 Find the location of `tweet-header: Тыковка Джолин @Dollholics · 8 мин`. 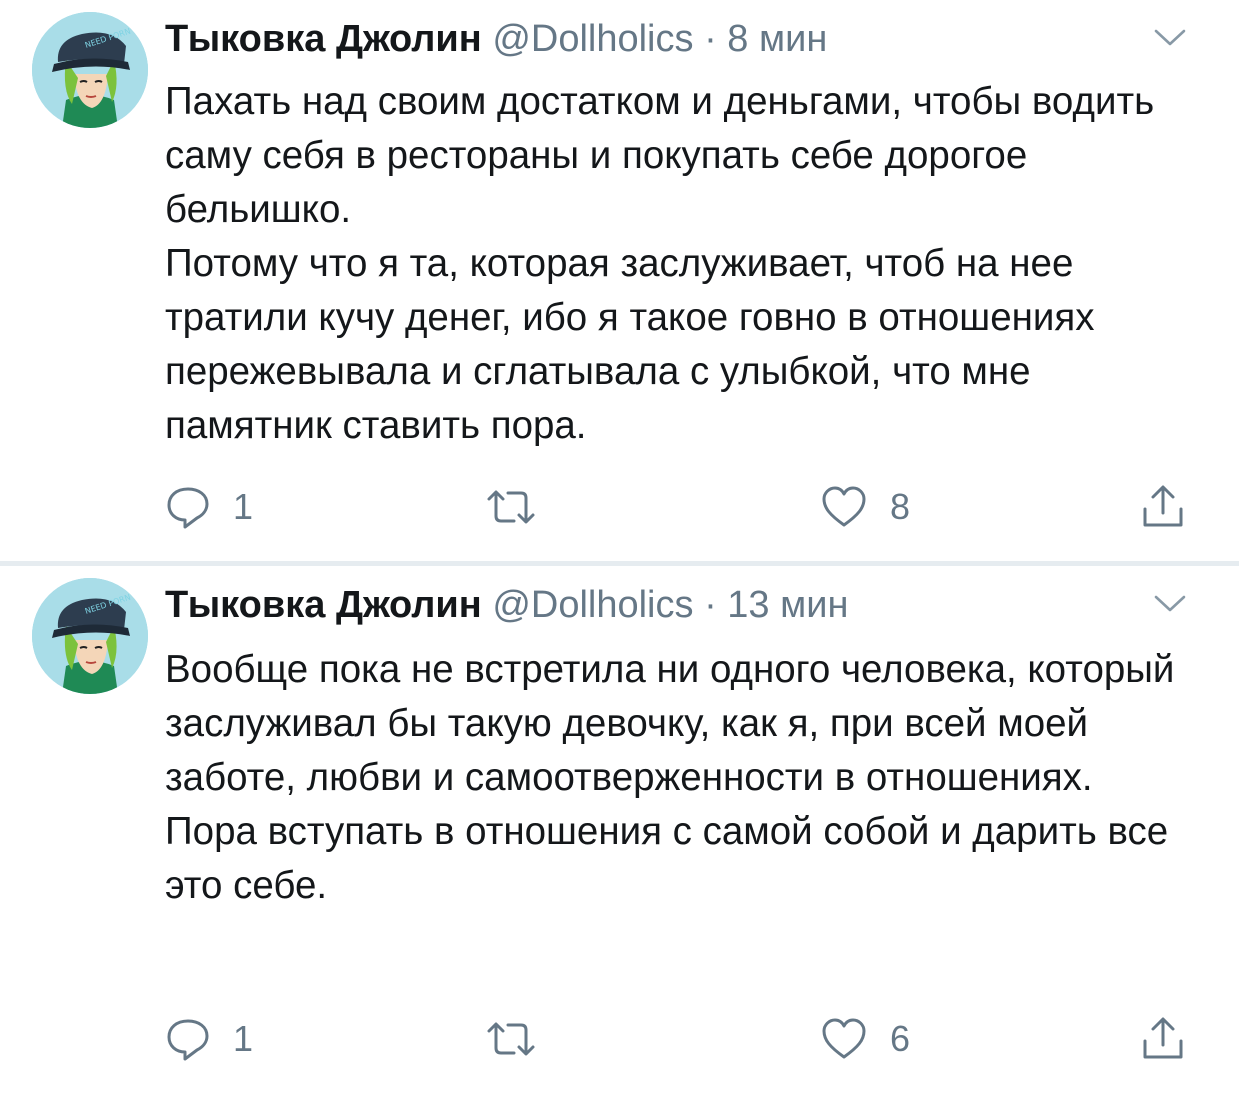

tweet-header: Тыковка Джолин @Dollholics · 8 мин is located at coordinates (677, 39).